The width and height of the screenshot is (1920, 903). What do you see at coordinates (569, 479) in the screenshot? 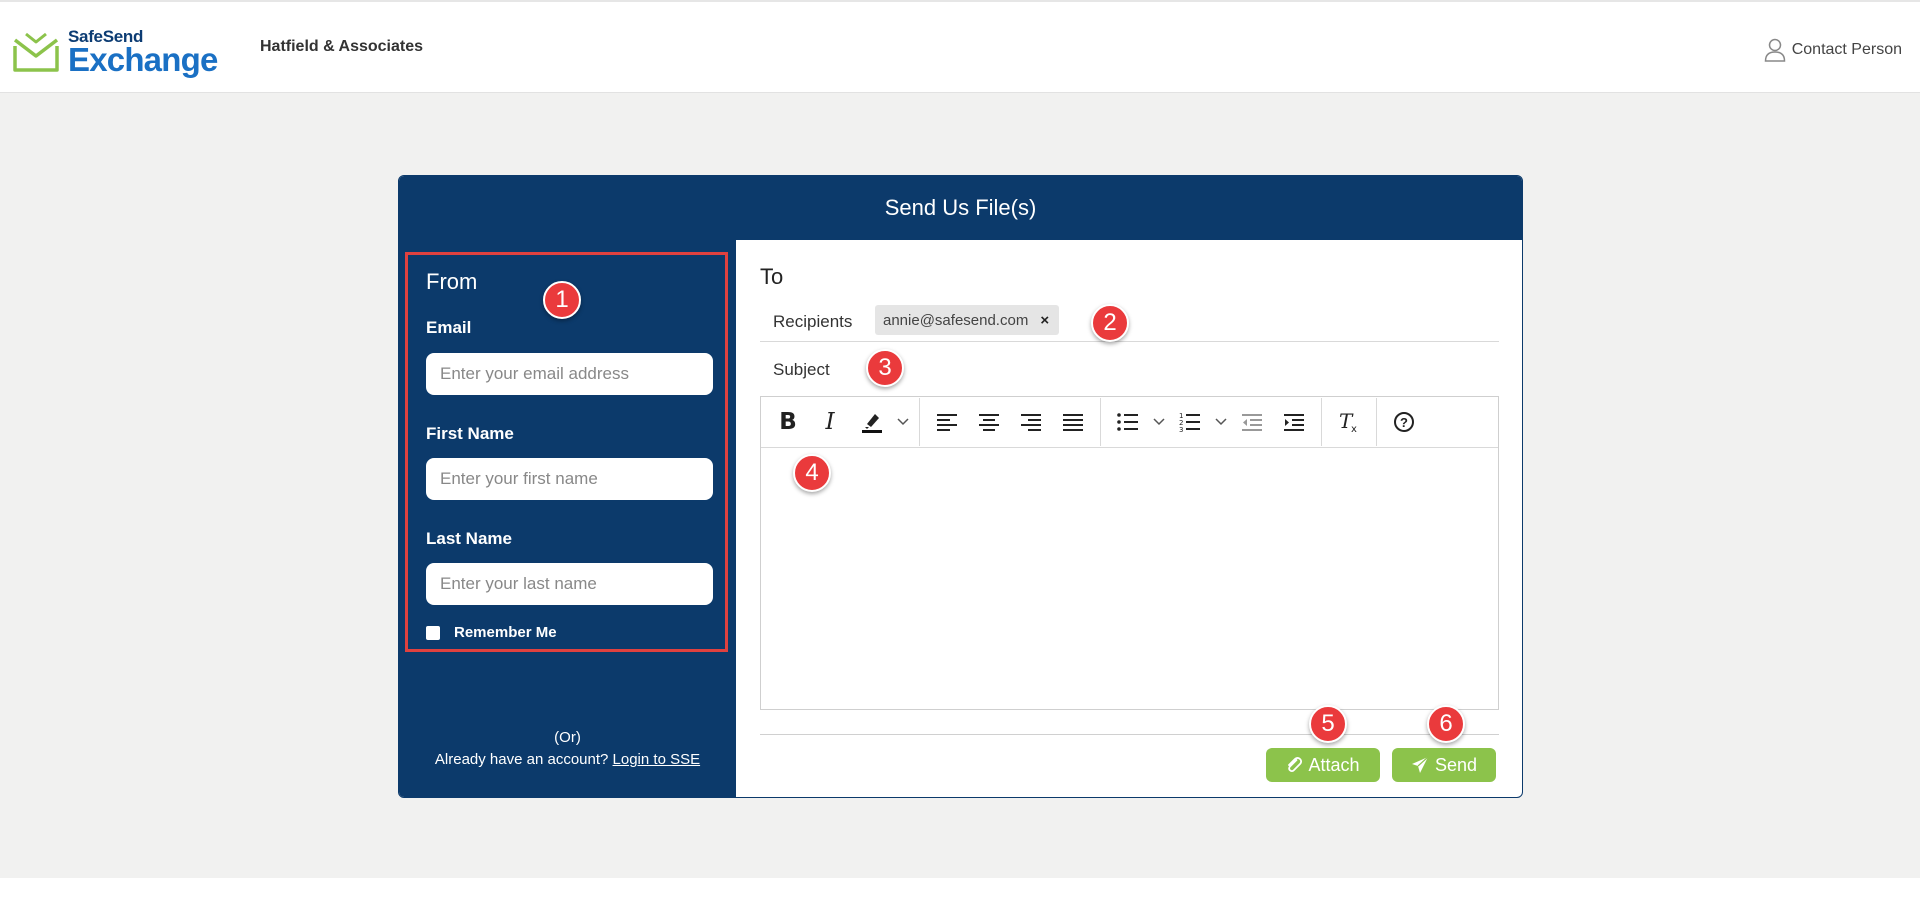
I see `first-name-field` at bounding box center [569, 479].